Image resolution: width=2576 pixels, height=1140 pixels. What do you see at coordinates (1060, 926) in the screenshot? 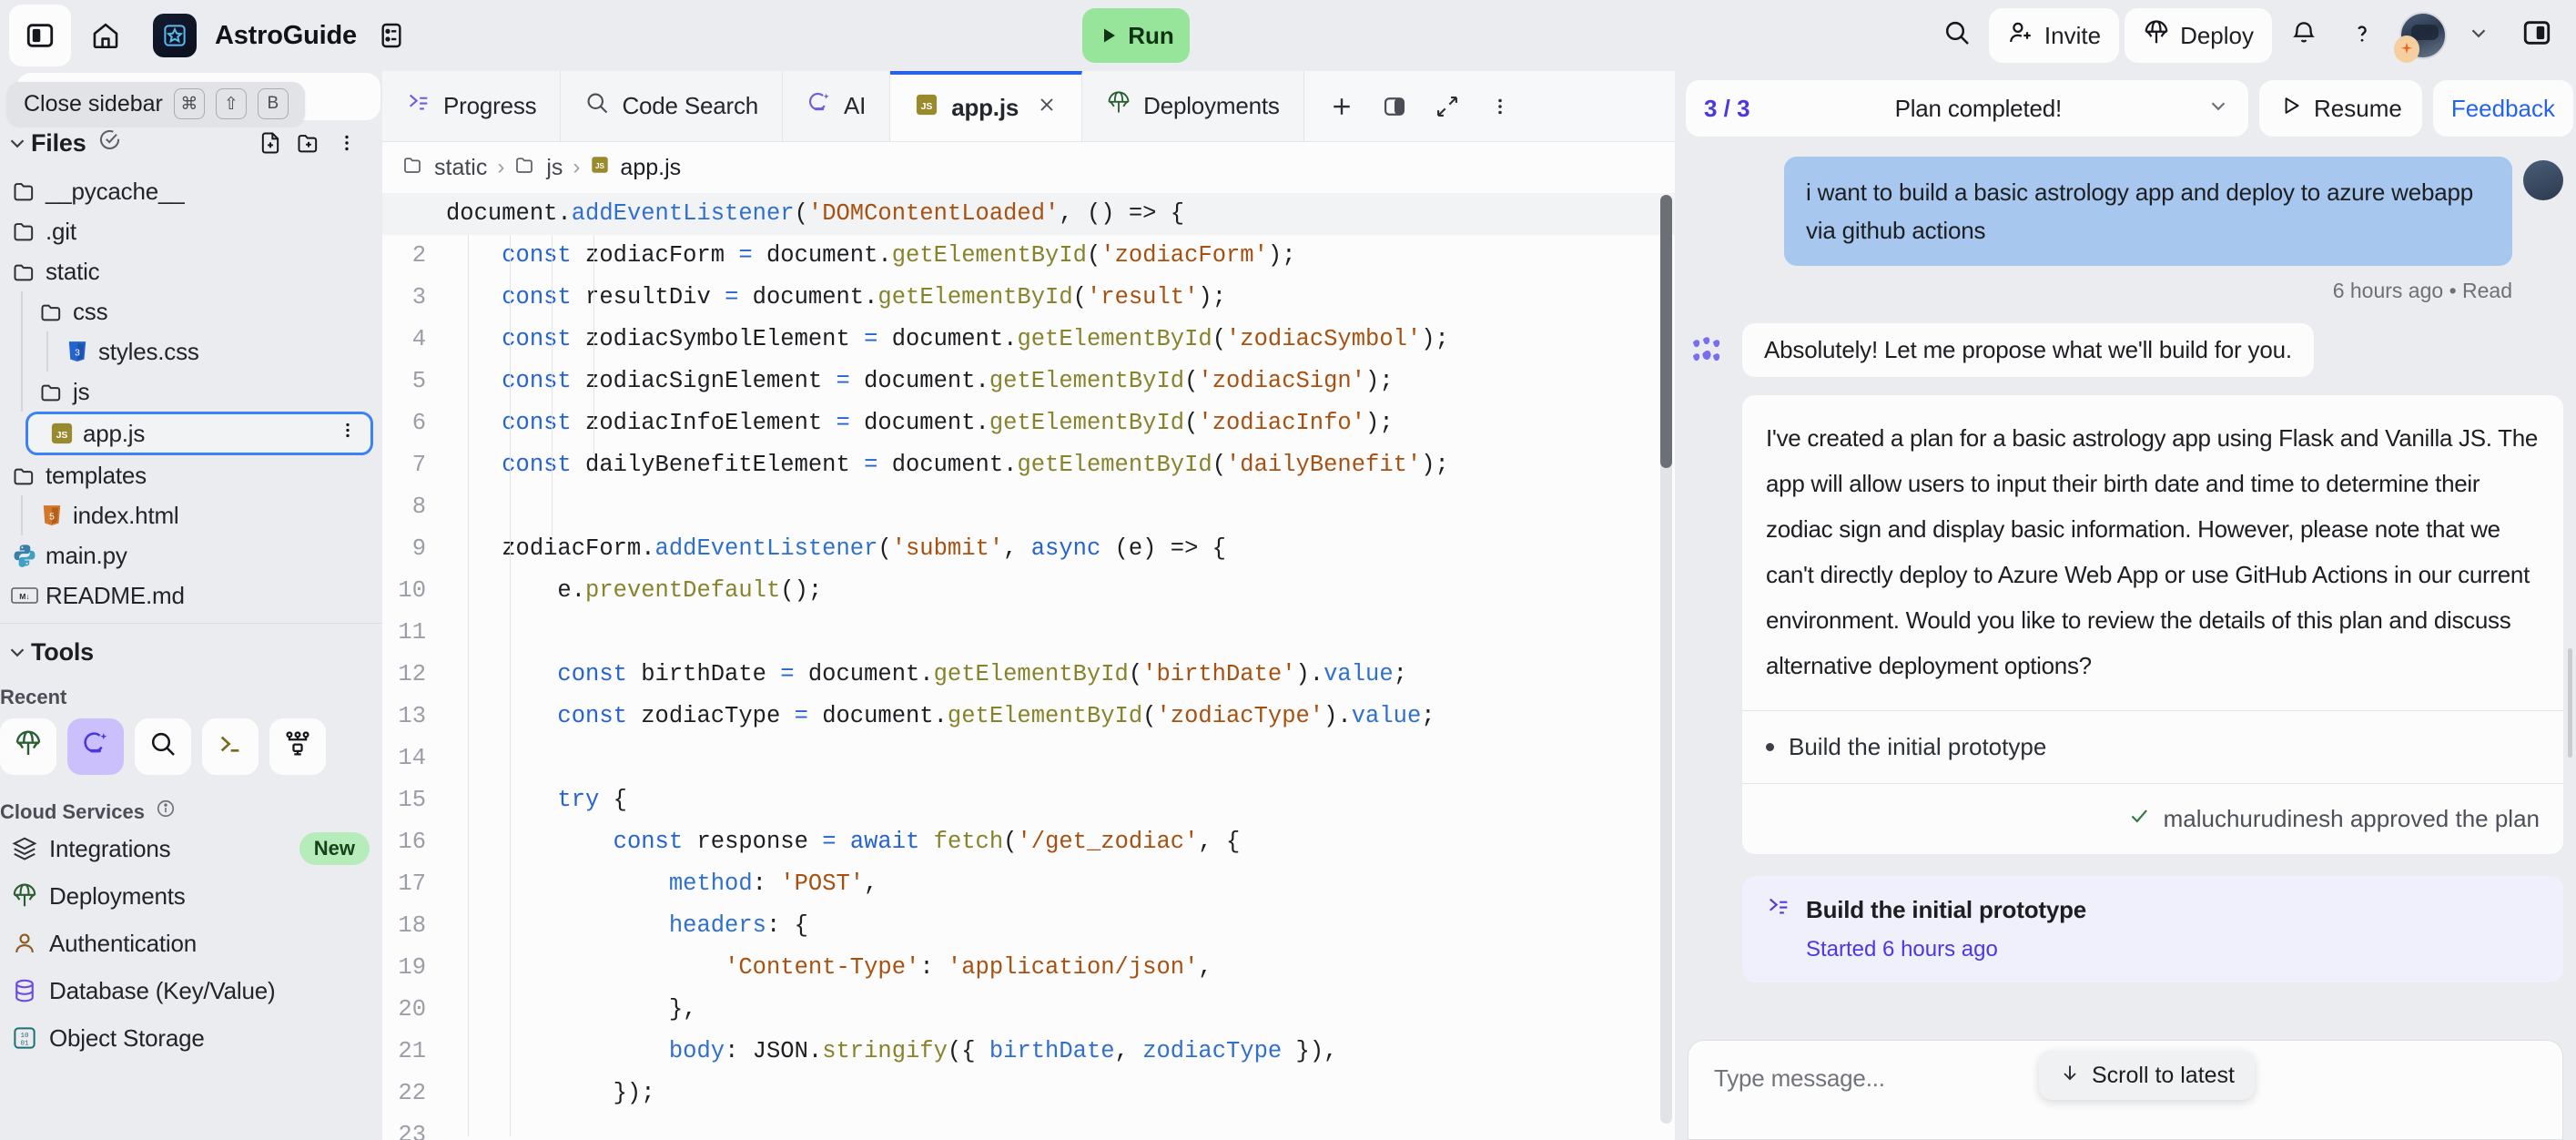
I see `code-line: headers: {` at bounding box center [1060, 926].